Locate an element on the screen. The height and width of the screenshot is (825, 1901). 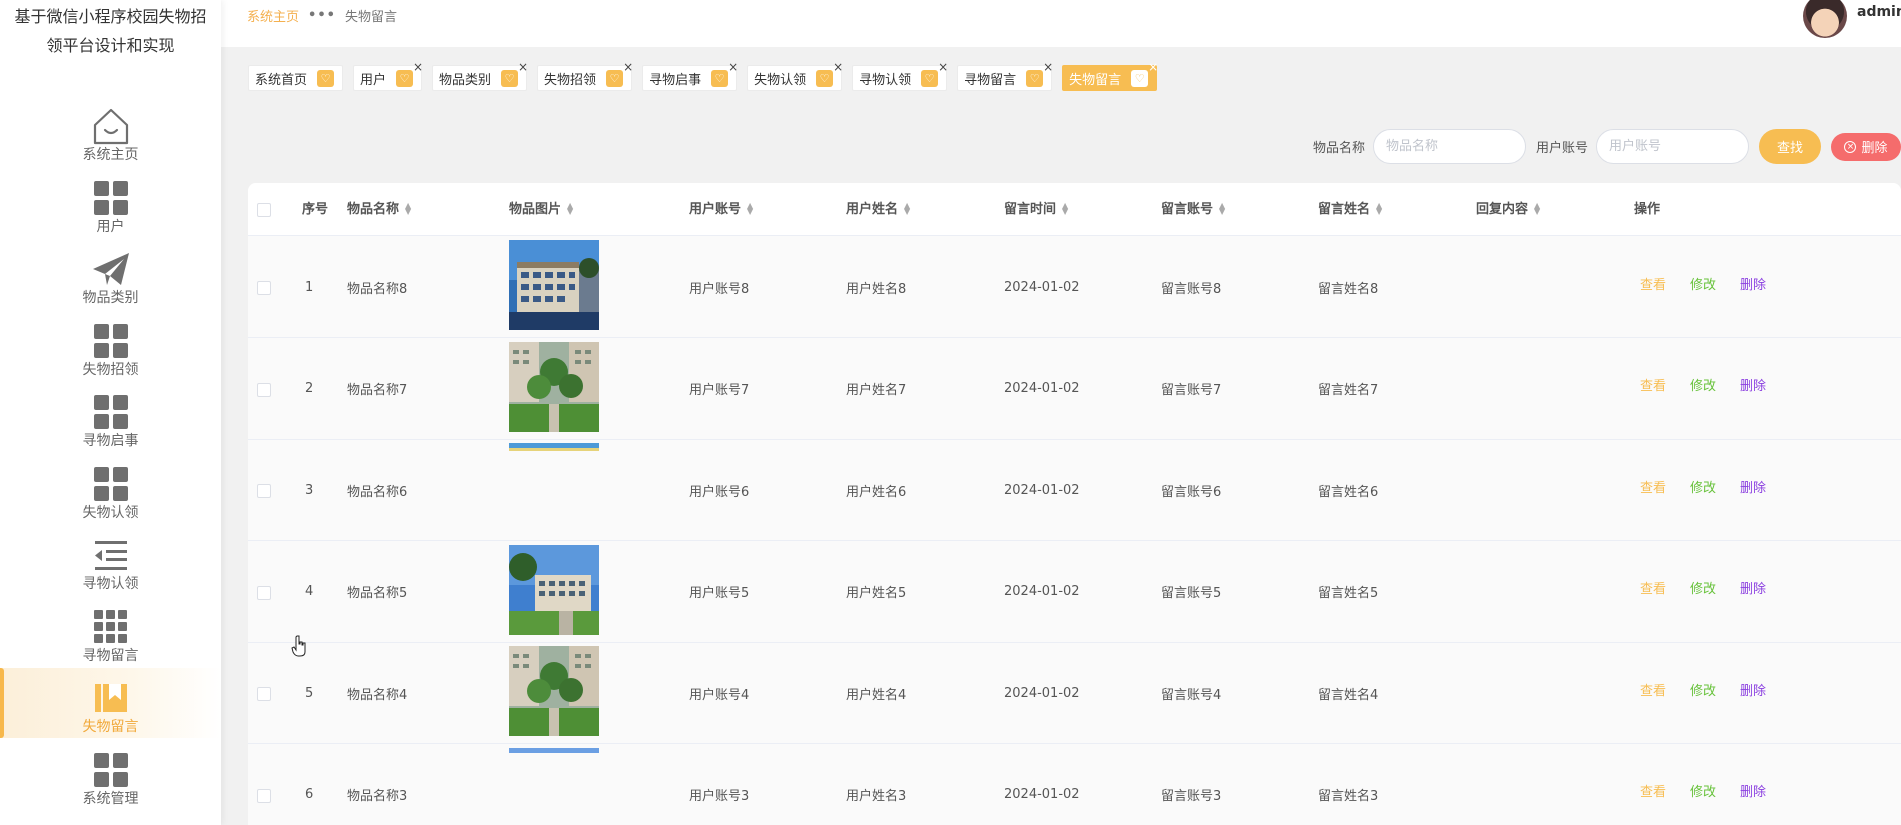
user-area: admin is located at coordinates (1852, 19).